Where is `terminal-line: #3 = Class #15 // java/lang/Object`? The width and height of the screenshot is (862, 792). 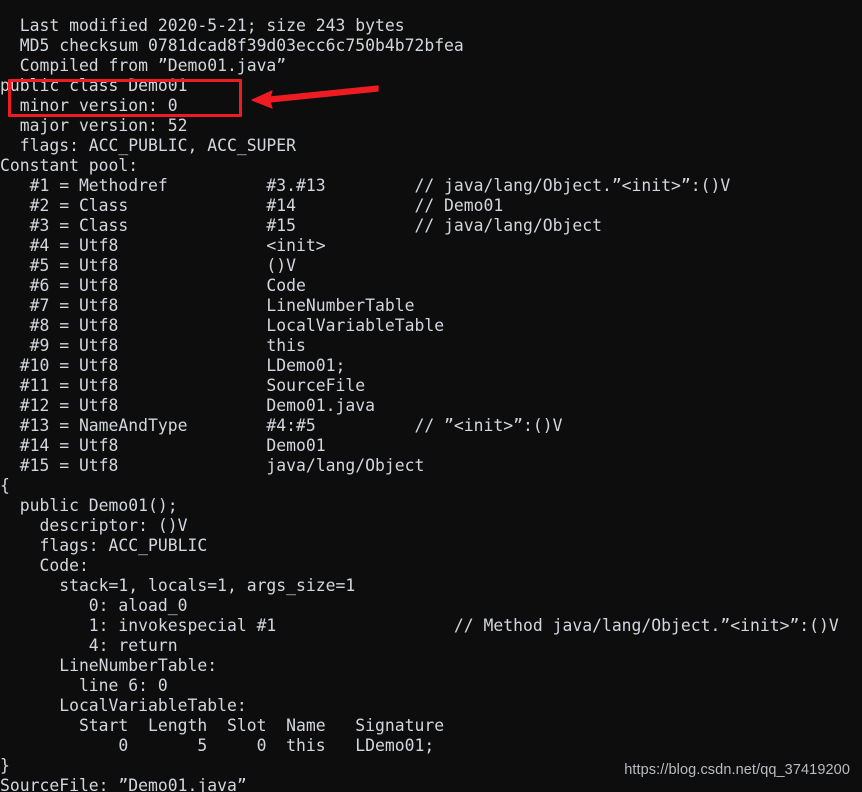
terminal-line: #3 = Class #15 // java/lang/Object is located at coordinates (301, 226).